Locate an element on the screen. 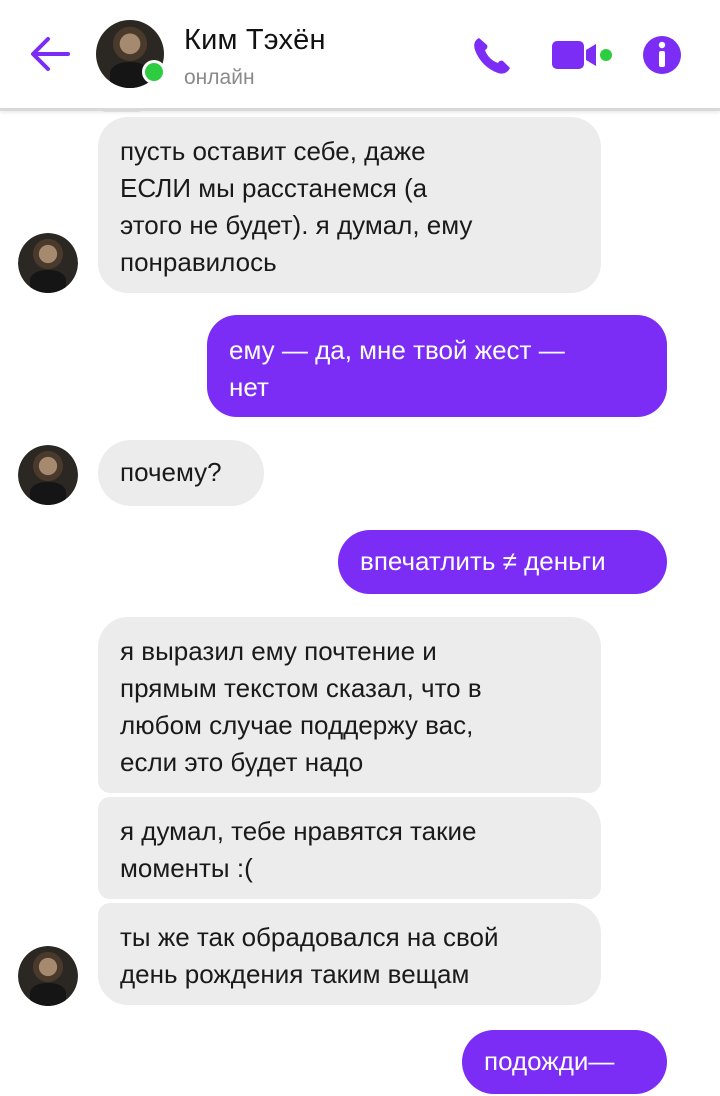 This screenshot has height=1096, width=720. outgoing-message: впечатлить ≠ деньги is located at coordinates (502, 562).